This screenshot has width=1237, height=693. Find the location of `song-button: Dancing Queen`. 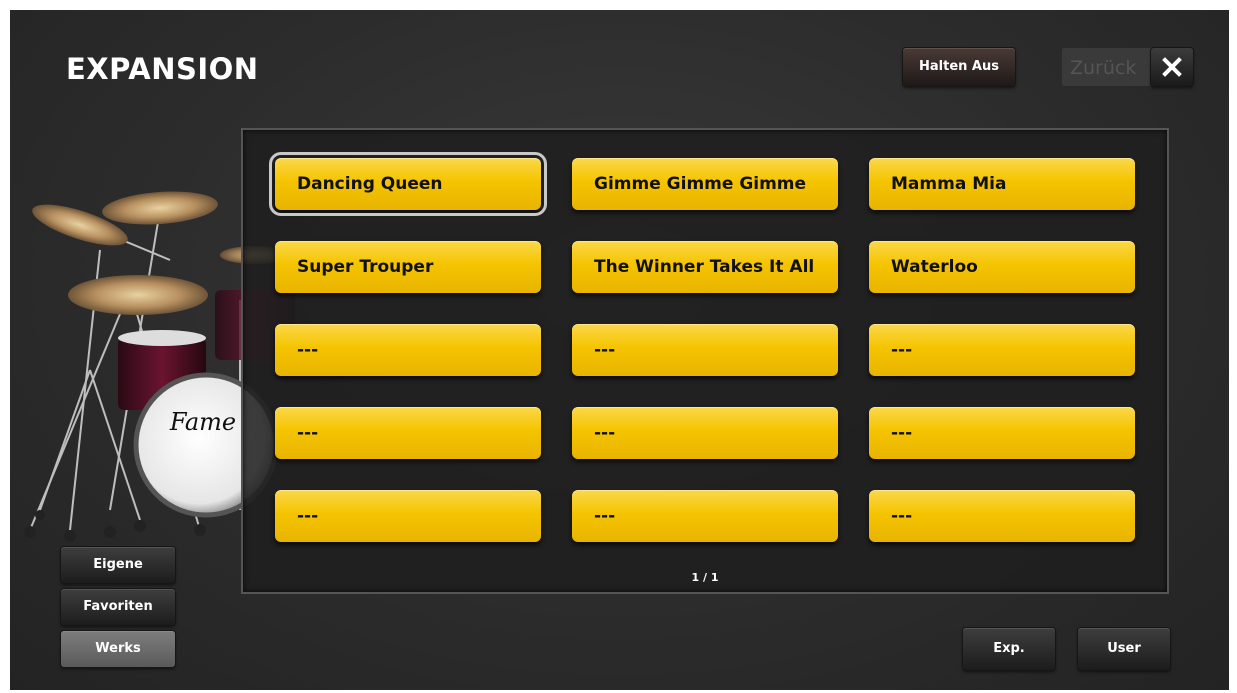

song-button: Dancing Queen is located at coordinates (408, 184).